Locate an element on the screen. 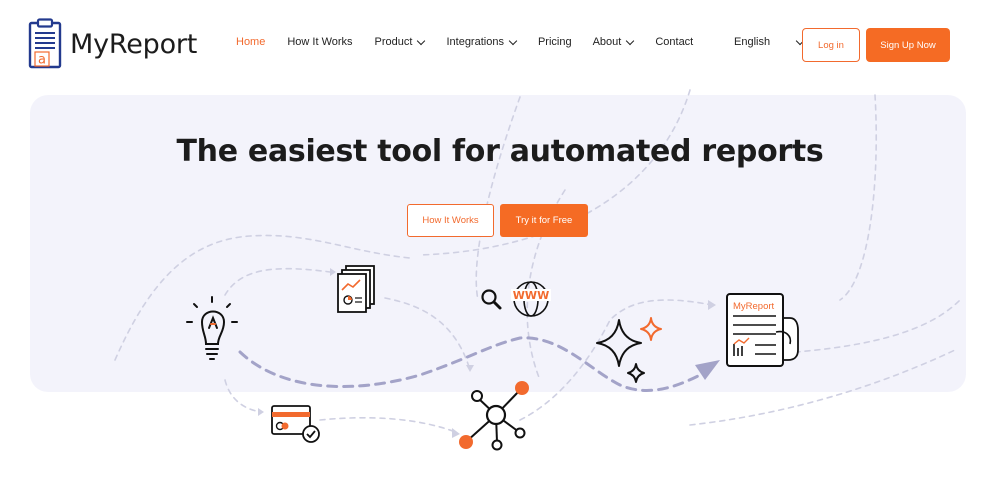 The width and height of the screenshot is (1000, 480). nav-home-label: Home is located at coordinates (251, 42).